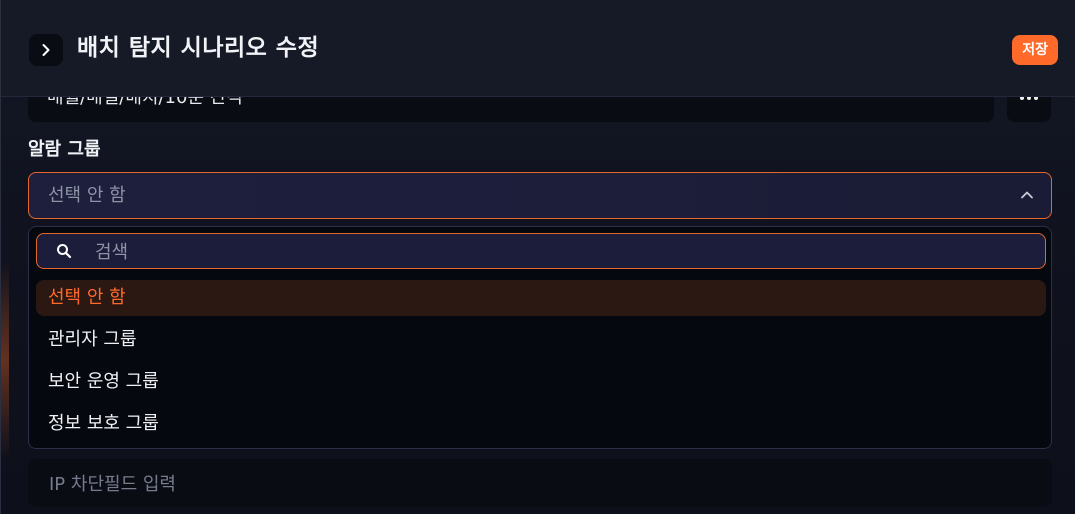 This screenshot has height=514, width=1075. What do you see at coordinates (545, 252) in the screenshot?
I see `dropdown-search-input` at bounding box center [545, 252].